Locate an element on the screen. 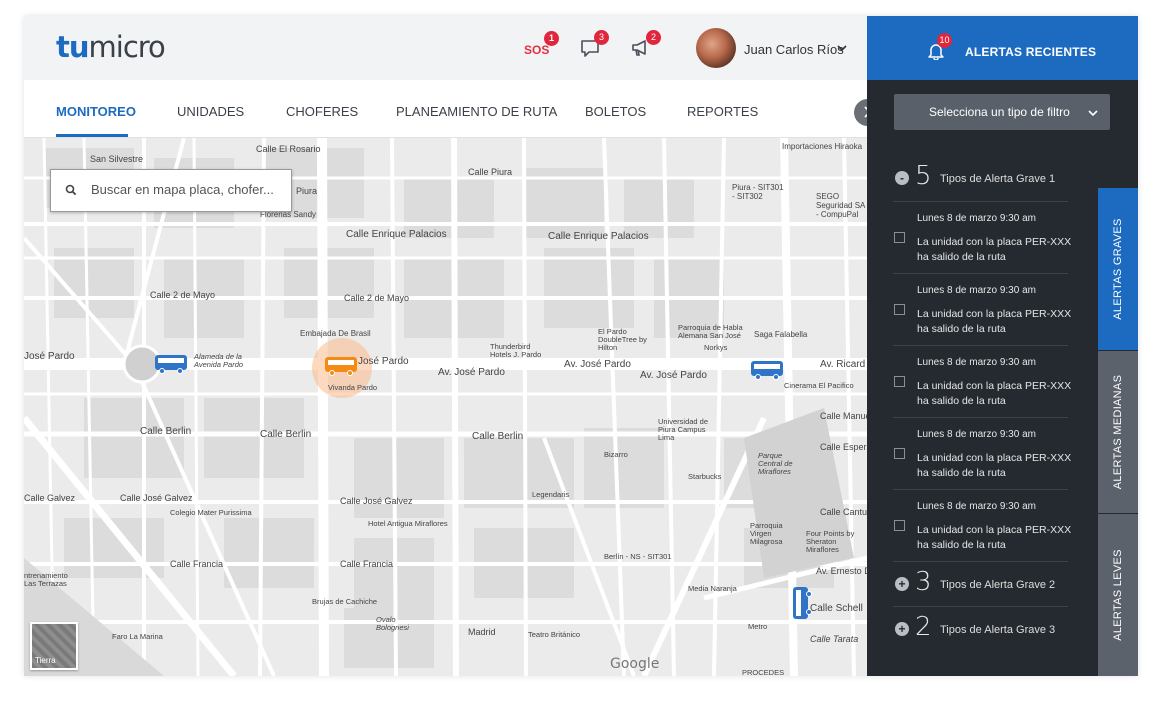  tab-unidades: UNIDADES is located at coordinates (210, 111).